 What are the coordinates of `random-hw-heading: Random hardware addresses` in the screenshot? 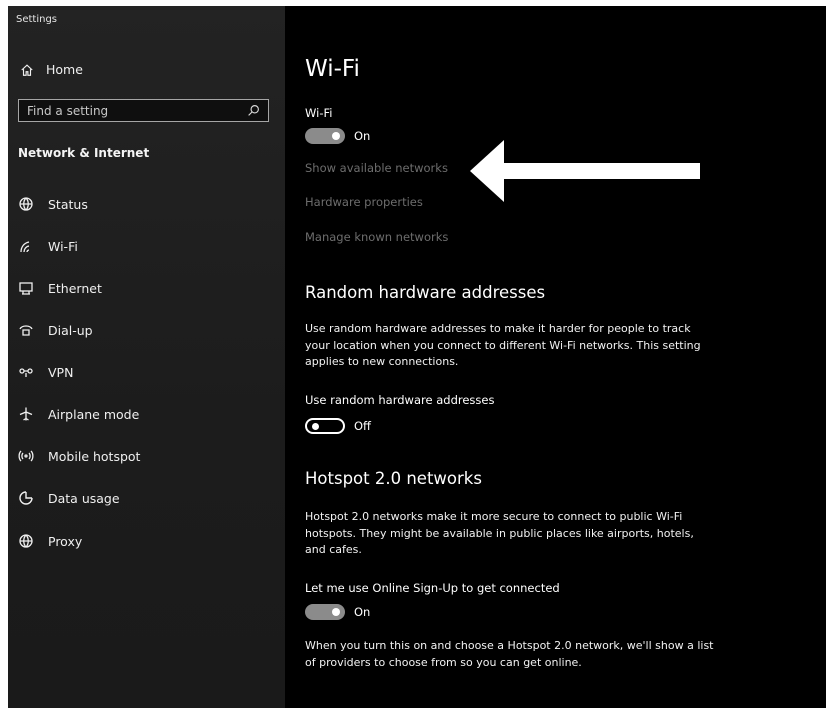 It's located at (425, 292).